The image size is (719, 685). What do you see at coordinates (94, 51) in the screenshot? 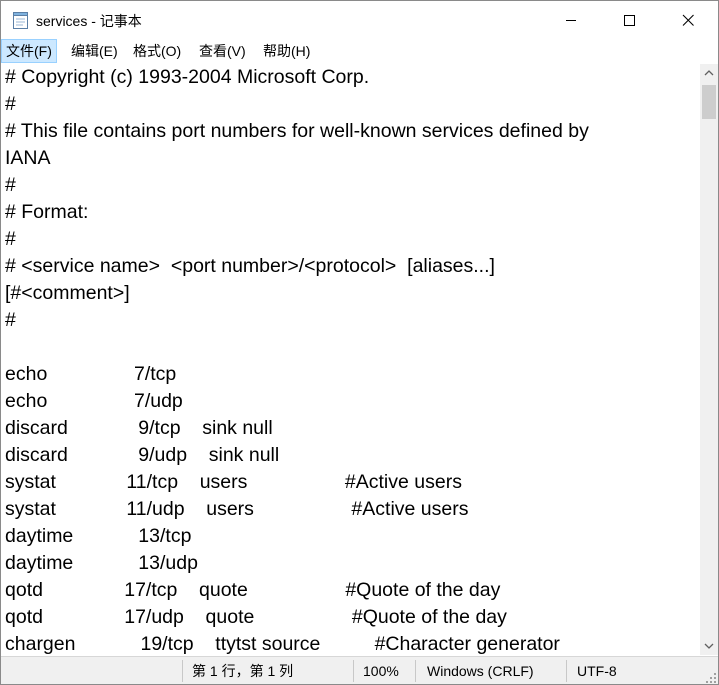
I see `menu-edit: 编辑(E)` at bounding box center [94, 51].